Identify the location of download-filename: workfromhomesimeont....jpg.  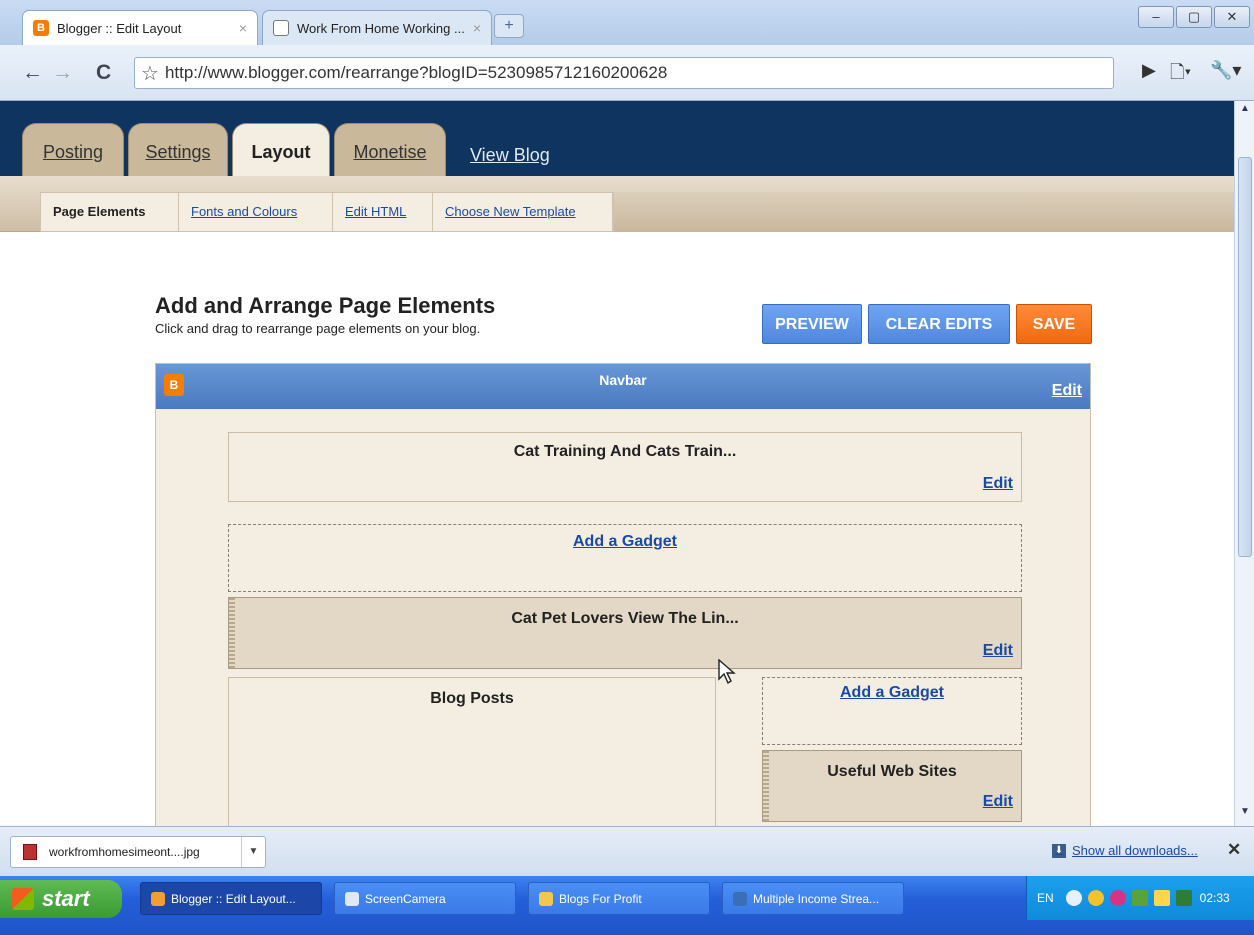
(124, 852).